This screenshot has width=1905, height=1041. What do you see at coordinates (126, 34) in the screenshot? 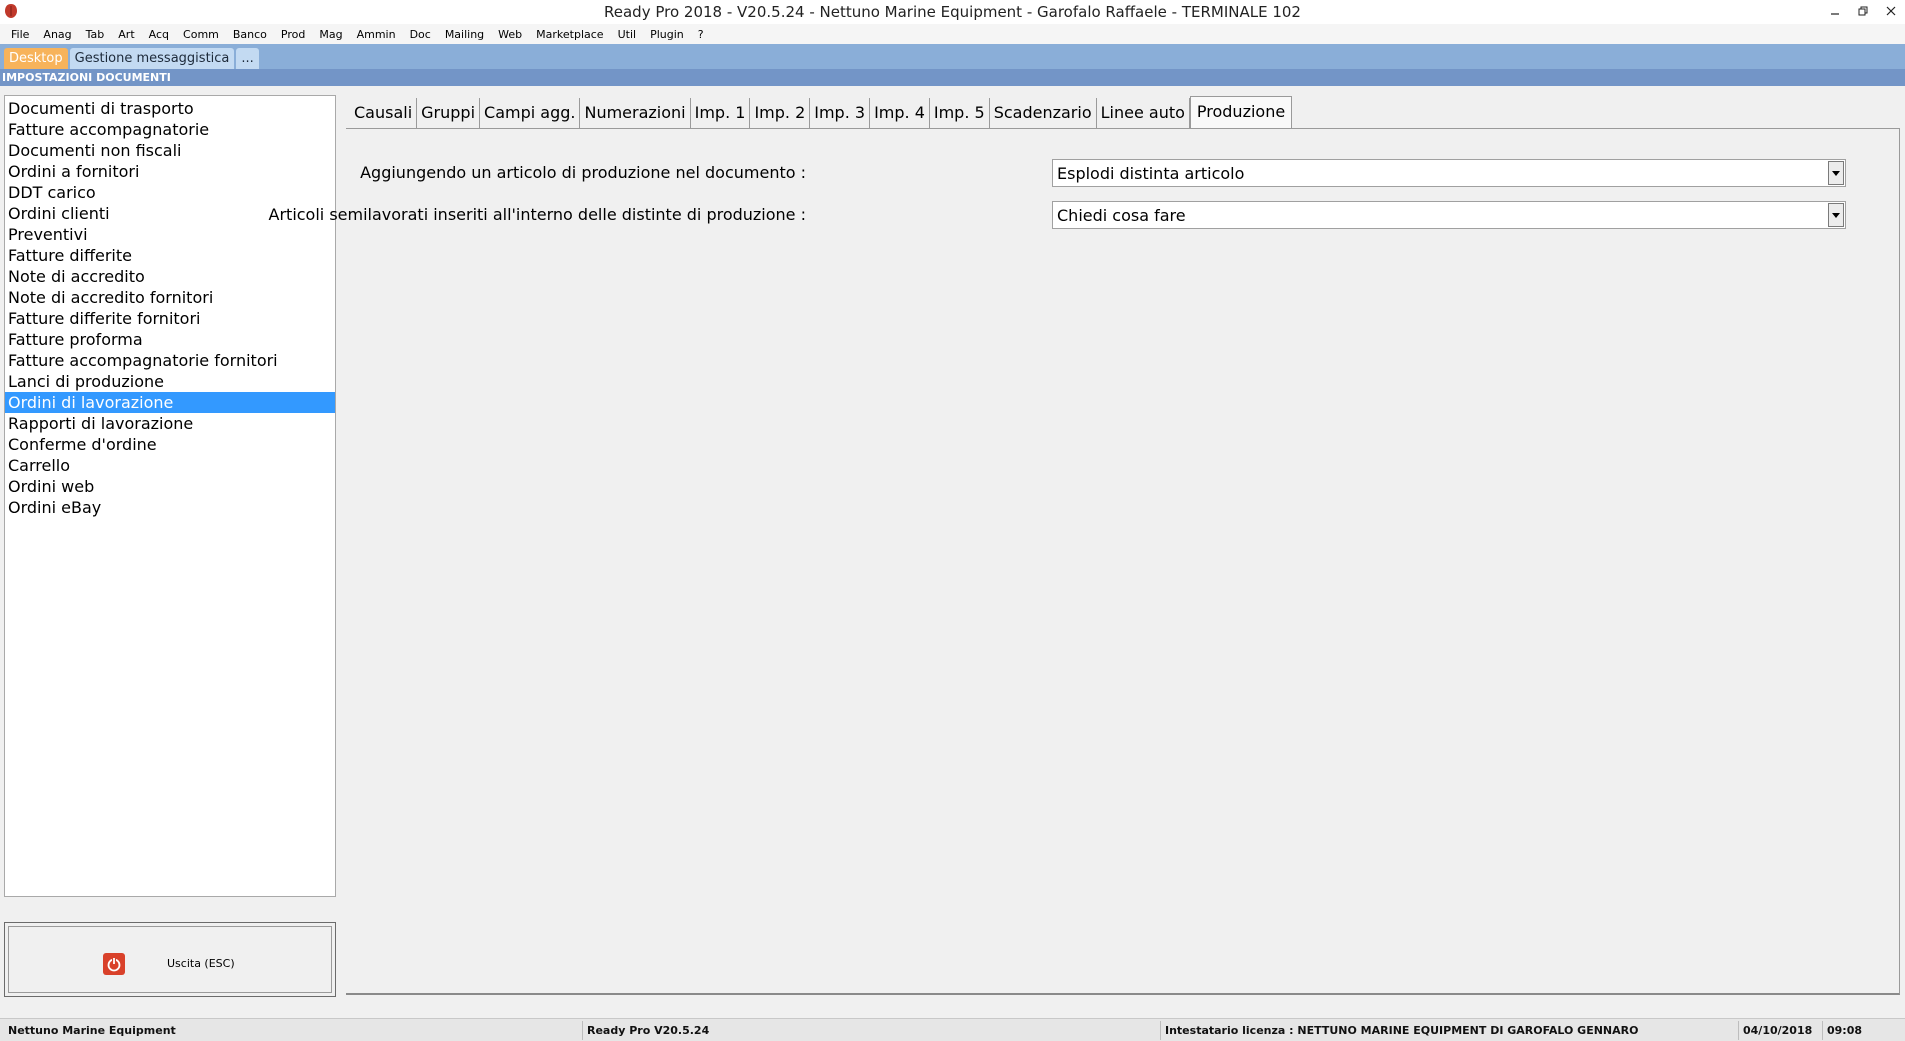
I see `menu-art: Art` at bounding box center [126, 34].